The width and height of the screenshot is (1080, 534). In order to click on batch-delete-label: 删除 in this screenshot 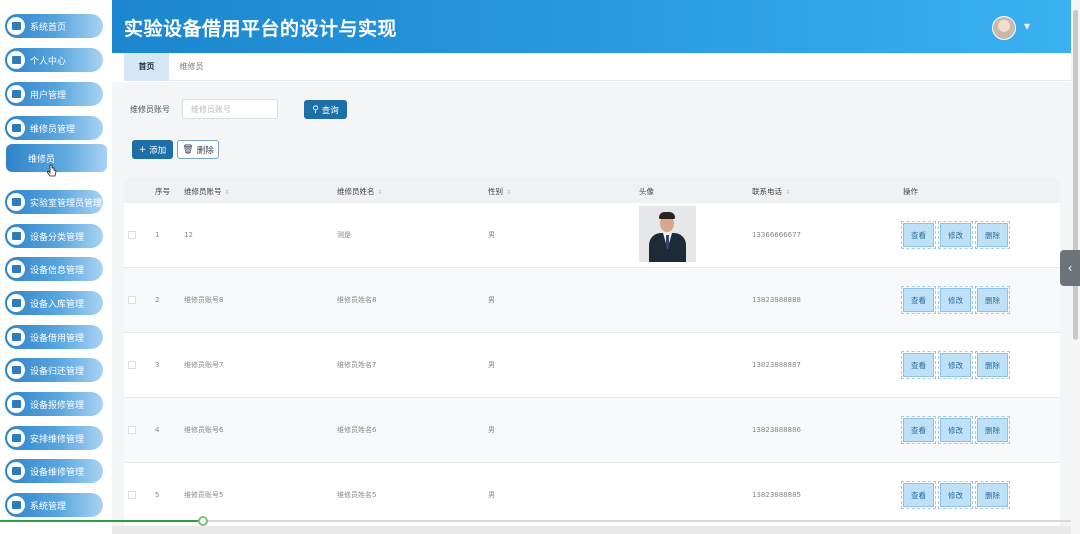, I will do `click(205, 150)`.